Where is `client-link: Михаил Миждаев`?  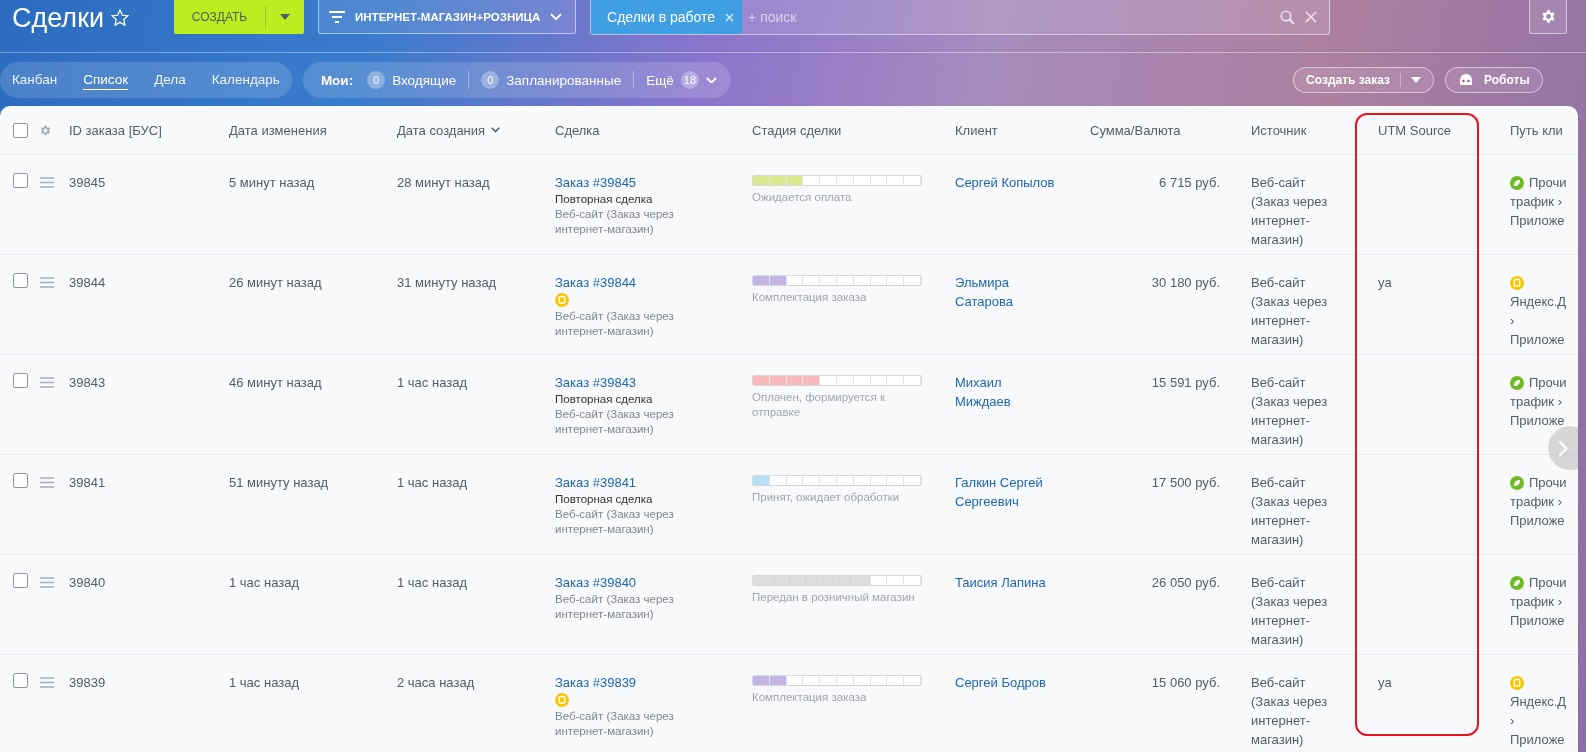 client-link: Михаил Миждаев is located at coordinates (1005, 392).